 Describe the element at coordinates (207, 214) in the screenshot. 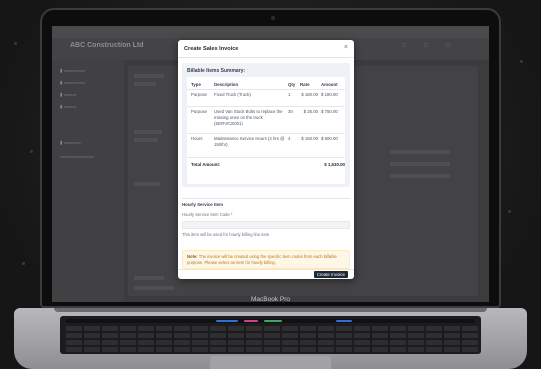

I see `hourly-item-code-label: Hourly Service Item Code *` at that location.